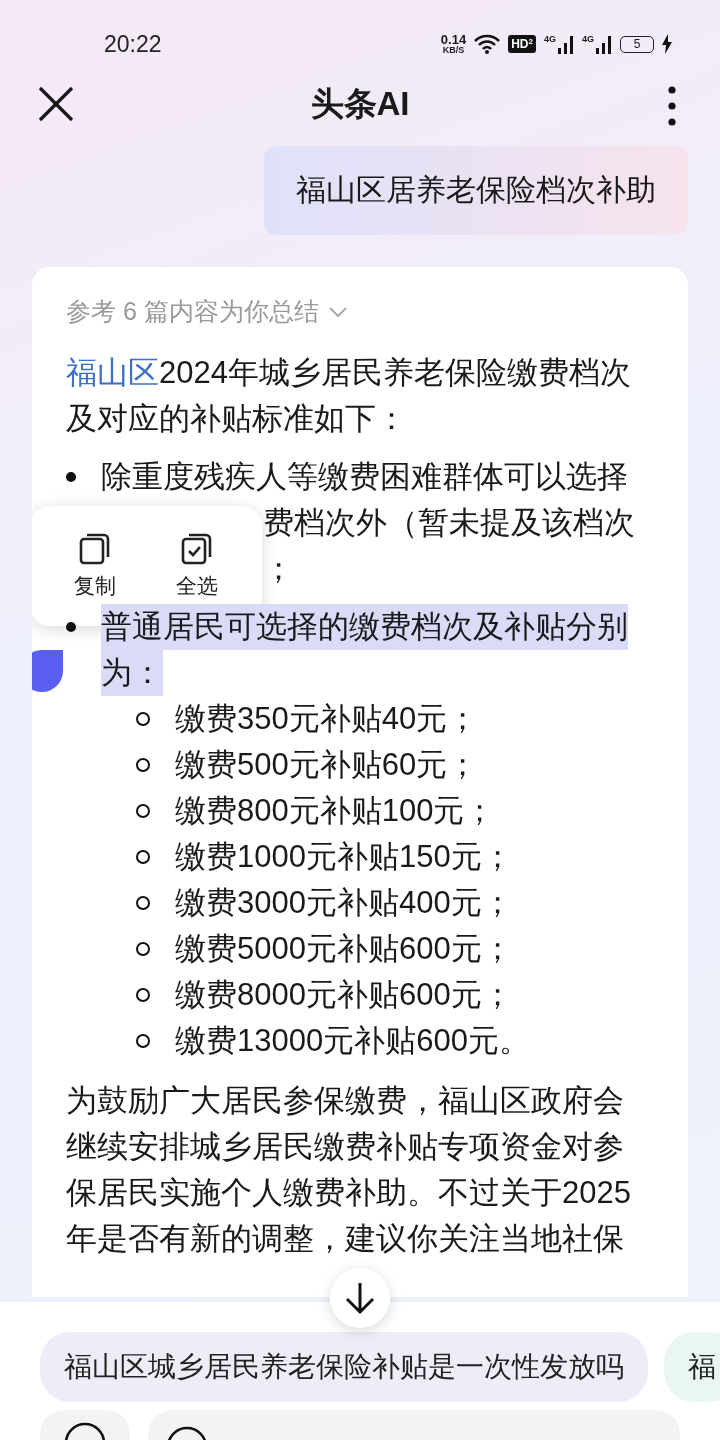 This screenshot has height=1440, width=720. Describe the element at coordinates (197, 566) in the screenshot. I see `menu-item: 全选` at that location.